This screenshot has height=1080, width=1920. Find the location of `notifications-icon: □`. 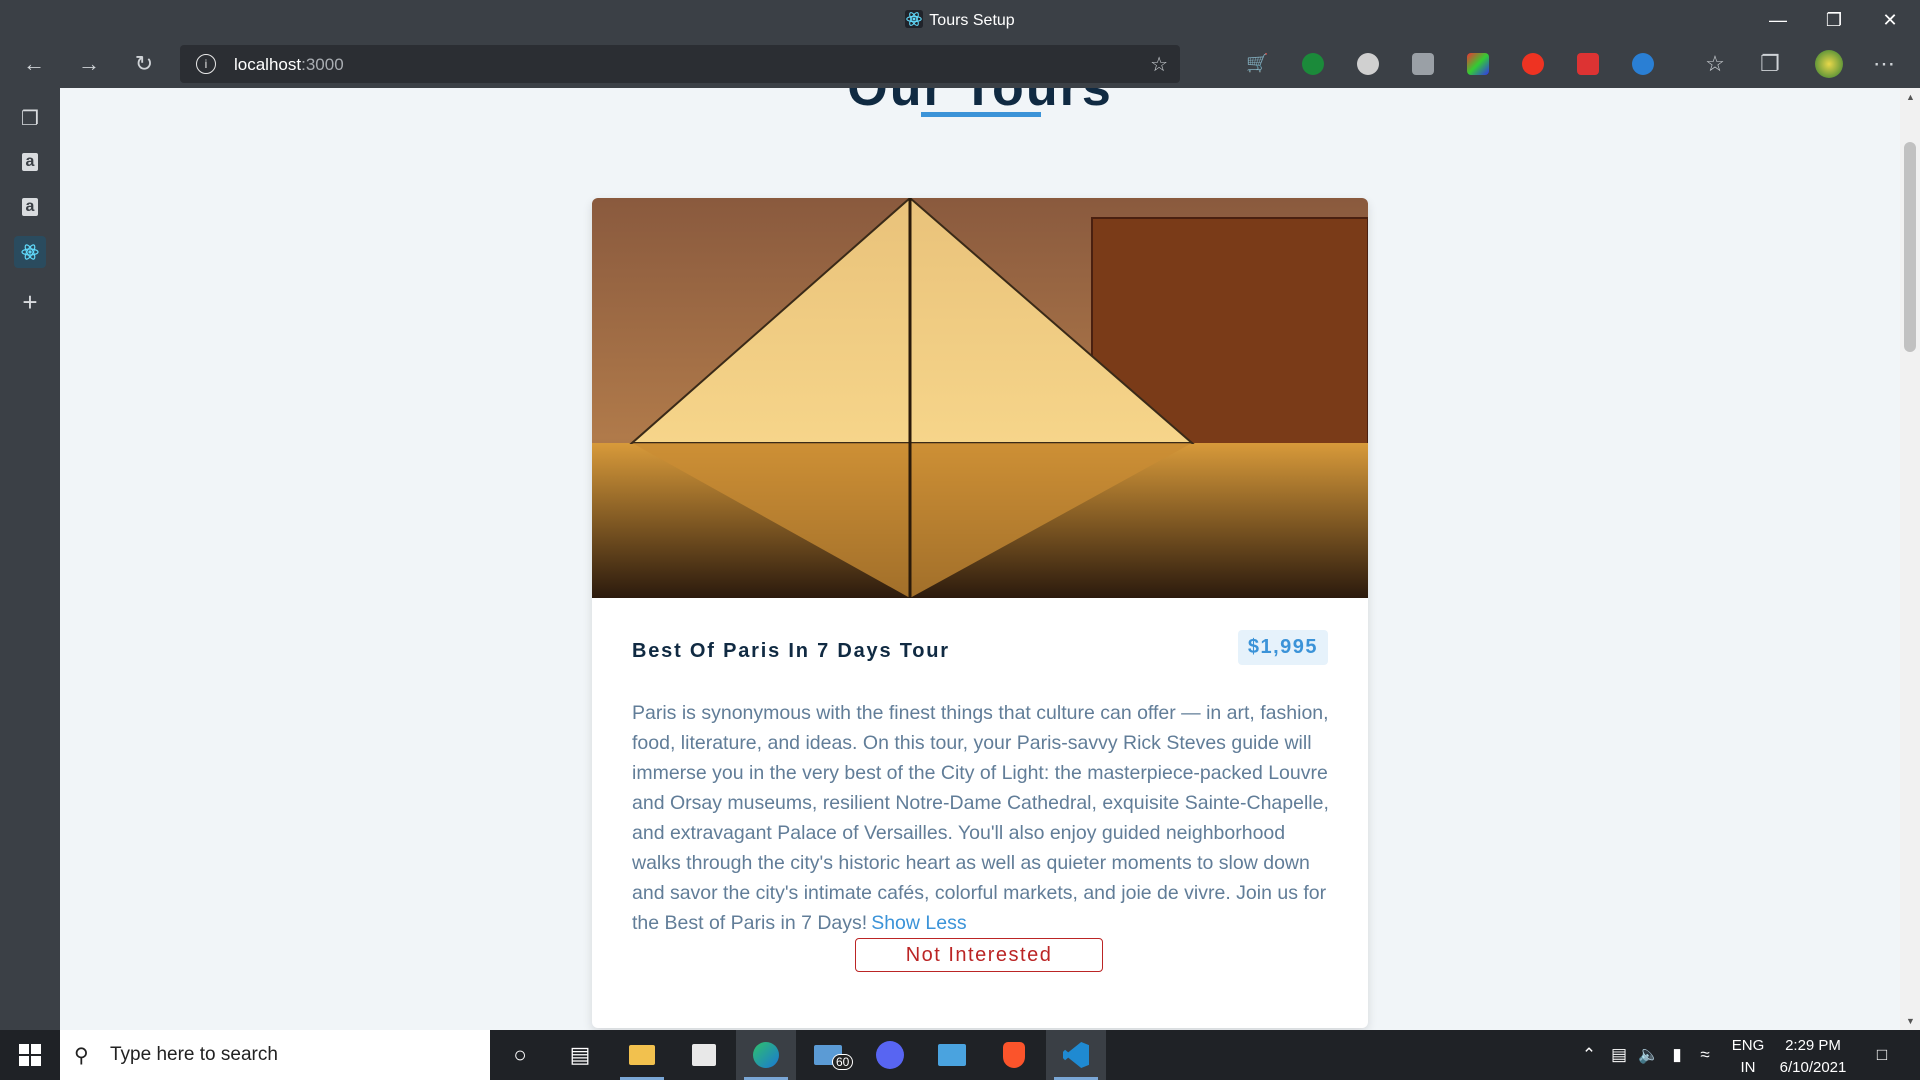

notifications-icon: □ is located at coordinates (1882, 1055).